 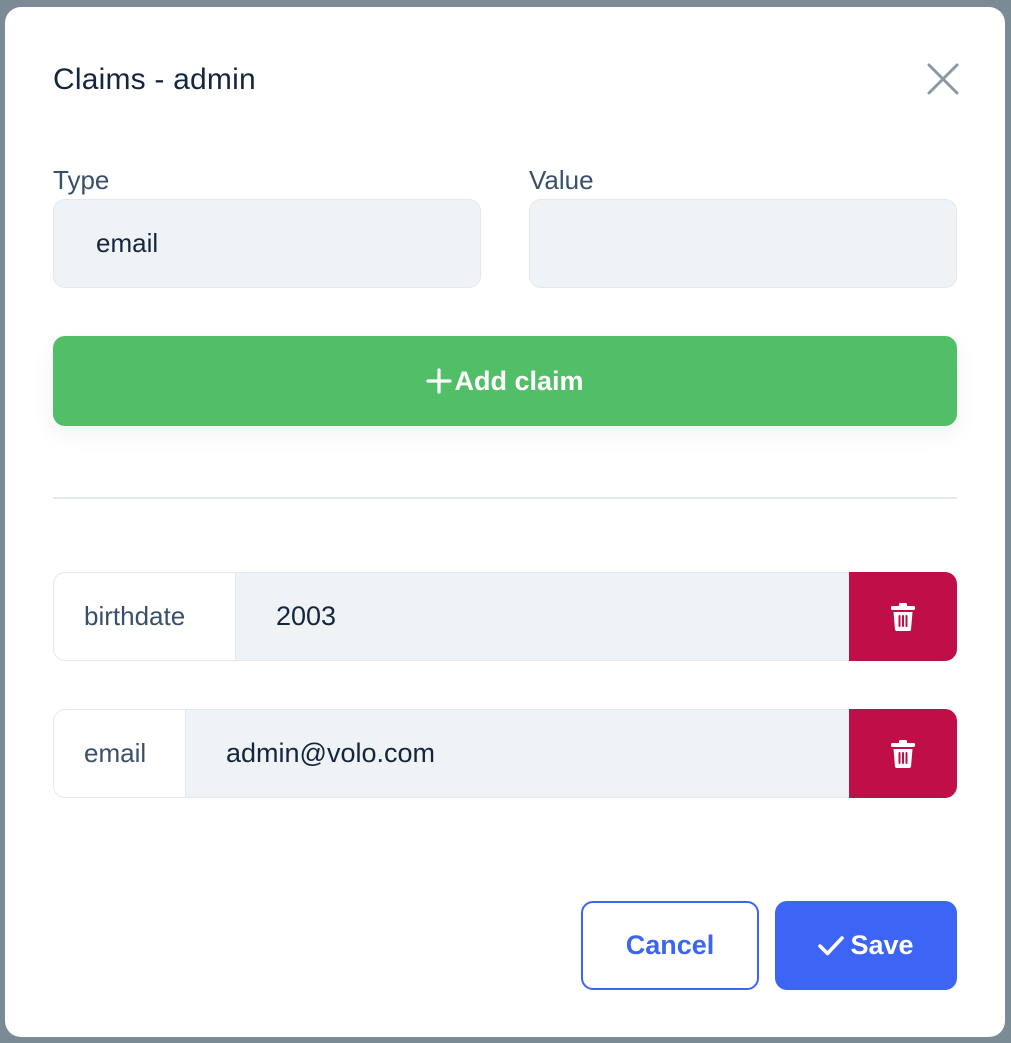 I want to click on claim-type-label: birthdate, so click(x=144, y=616).